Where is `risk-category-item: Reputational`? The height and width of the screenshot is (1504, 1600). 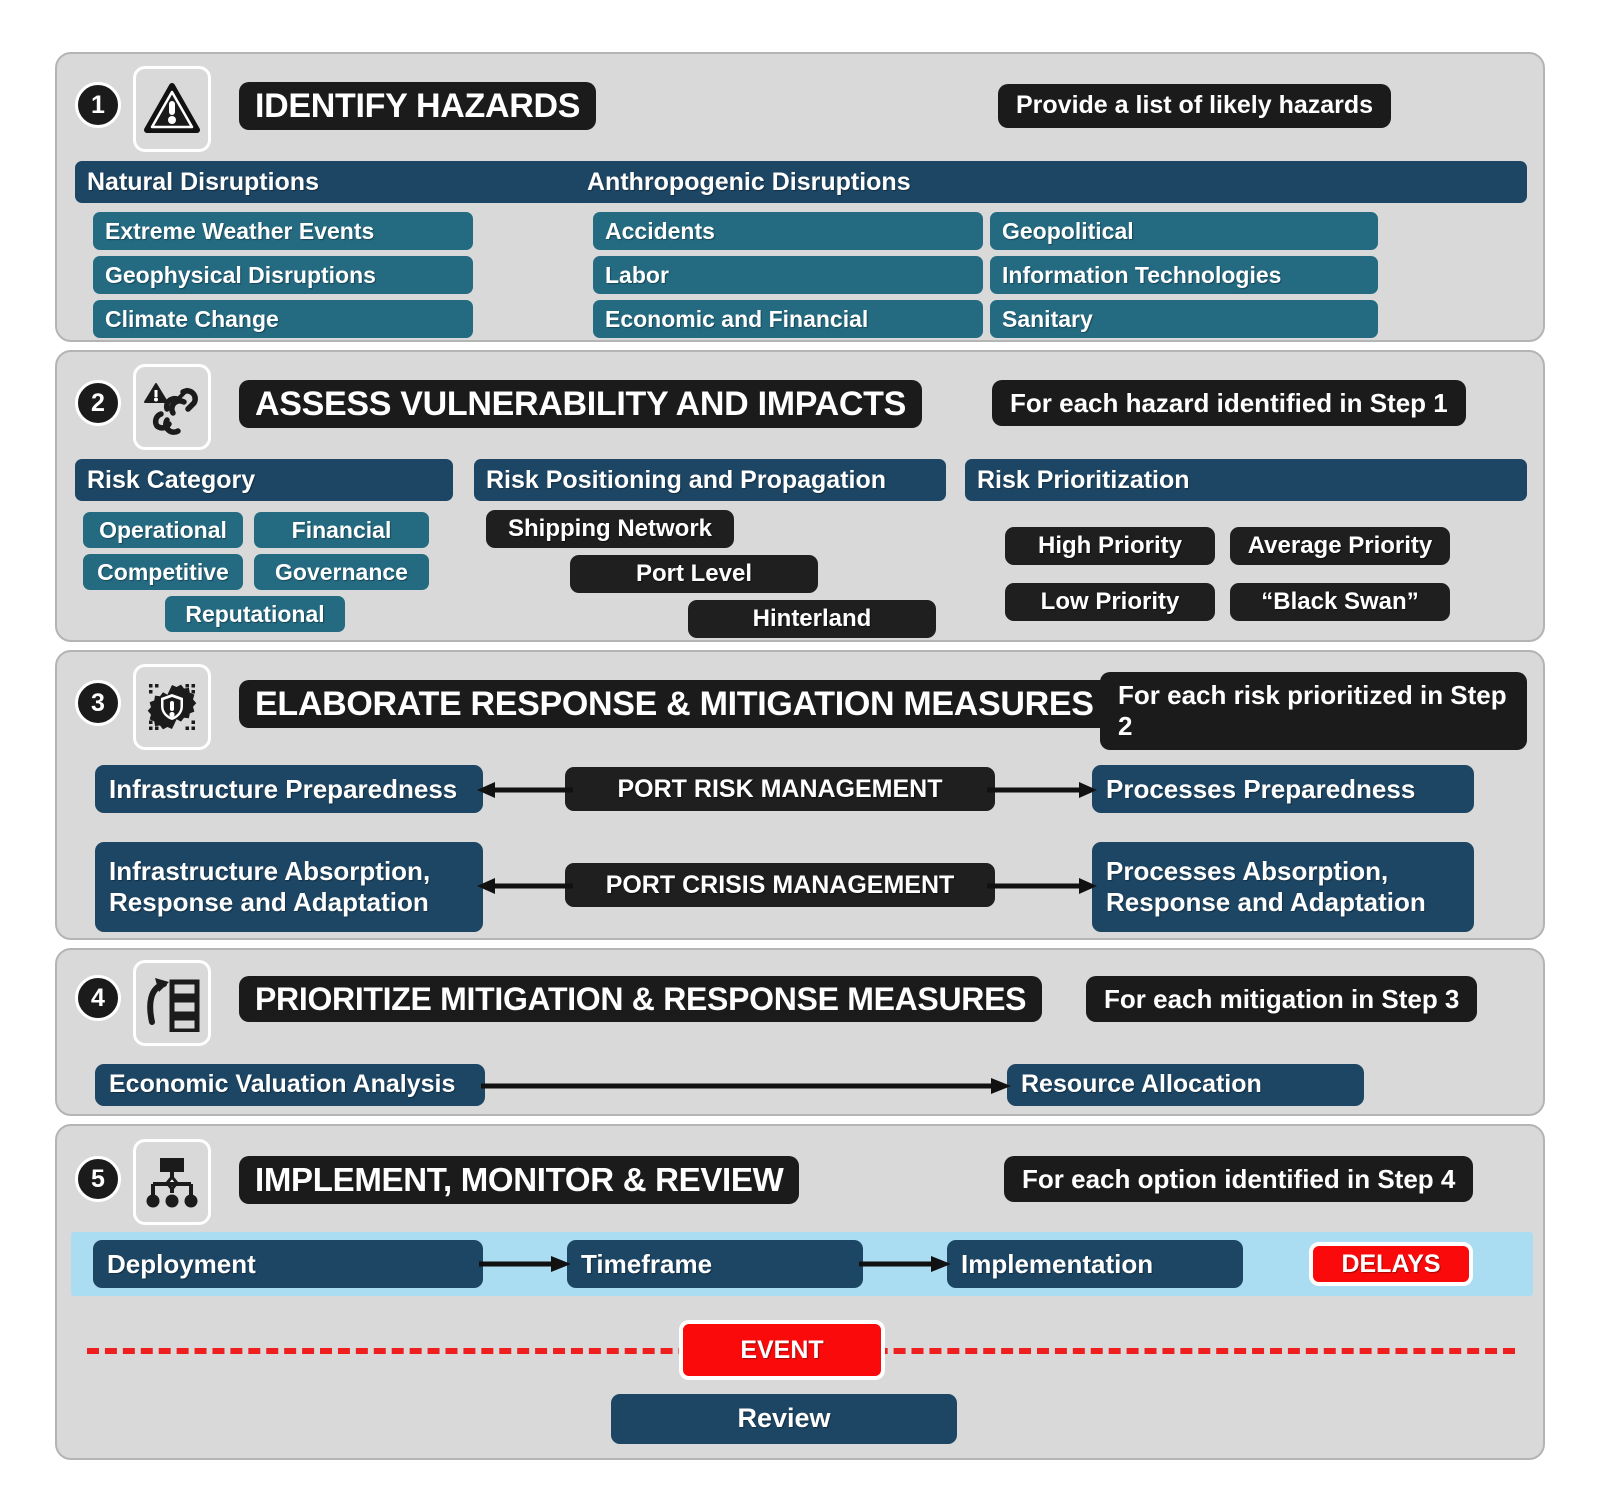 risk-category-item: Reputational is located at coordinates (255, 614).